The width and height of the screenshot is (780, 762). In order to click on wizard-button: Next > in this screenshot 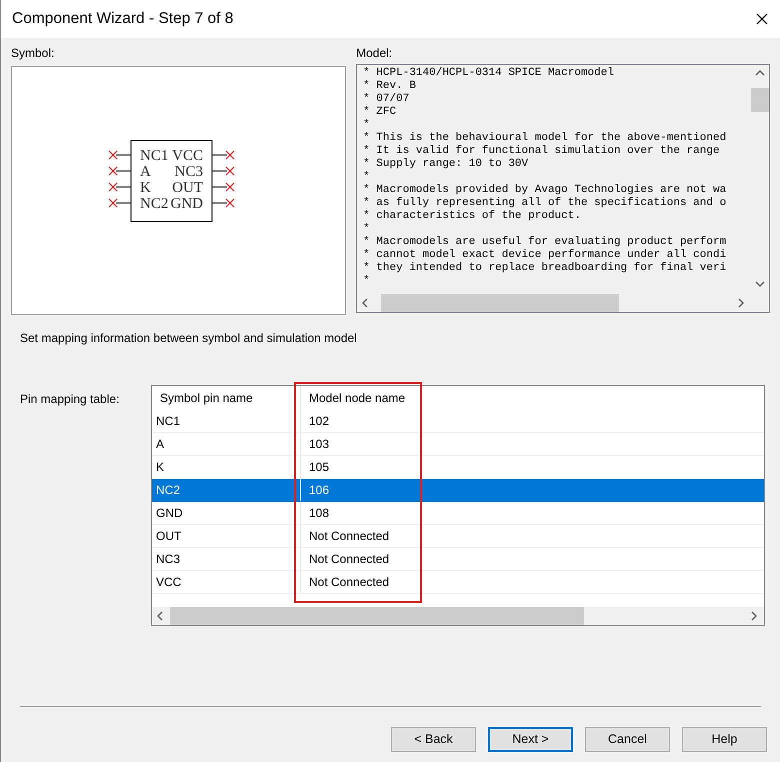, I will do `click(530, 739)`.